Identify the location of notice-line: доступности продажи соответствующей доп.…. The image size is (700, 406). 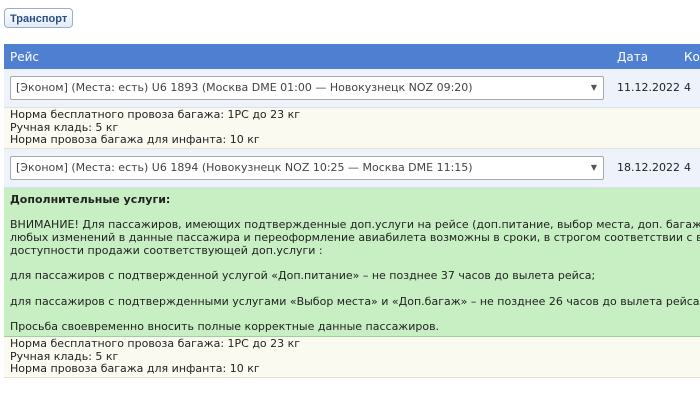
(166, 250).